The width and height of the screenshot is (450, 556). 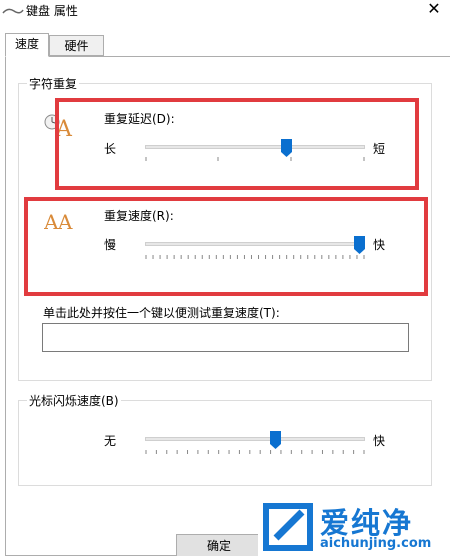 What do you see at coordinates (76, 45) in the screenshot?
I see `tab-hardware: 硬件` at bounding box center [76, 45].